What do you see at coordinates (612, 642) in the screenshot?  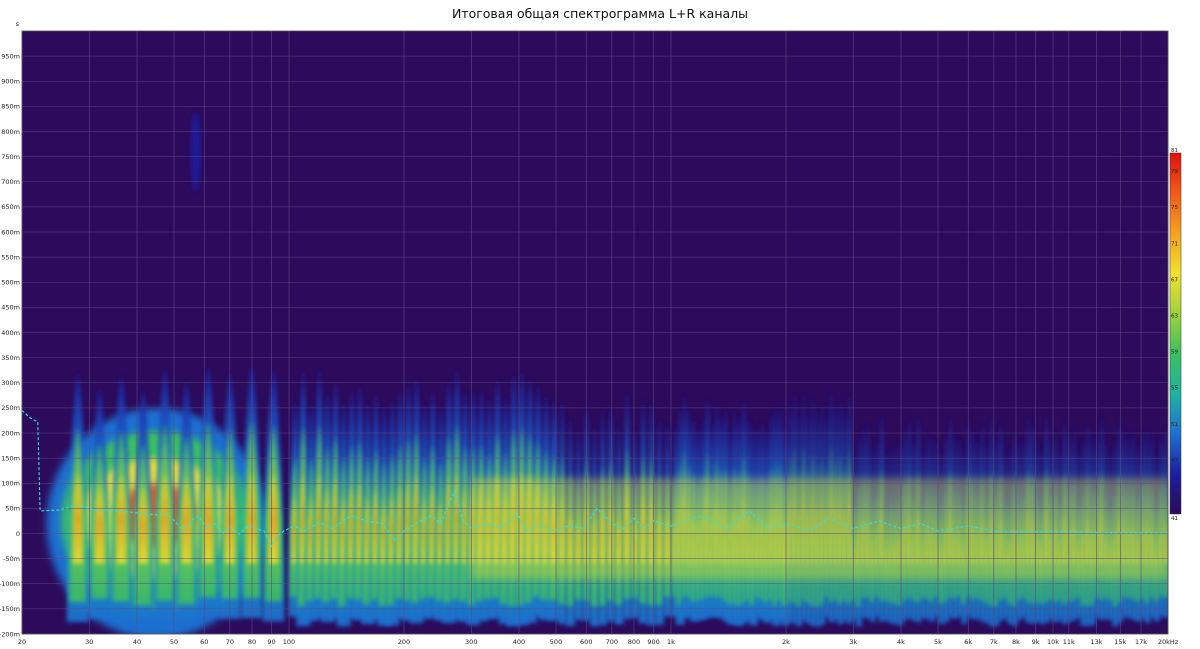 I see `x-tick-label: 700` at bounding box center [612, 642].